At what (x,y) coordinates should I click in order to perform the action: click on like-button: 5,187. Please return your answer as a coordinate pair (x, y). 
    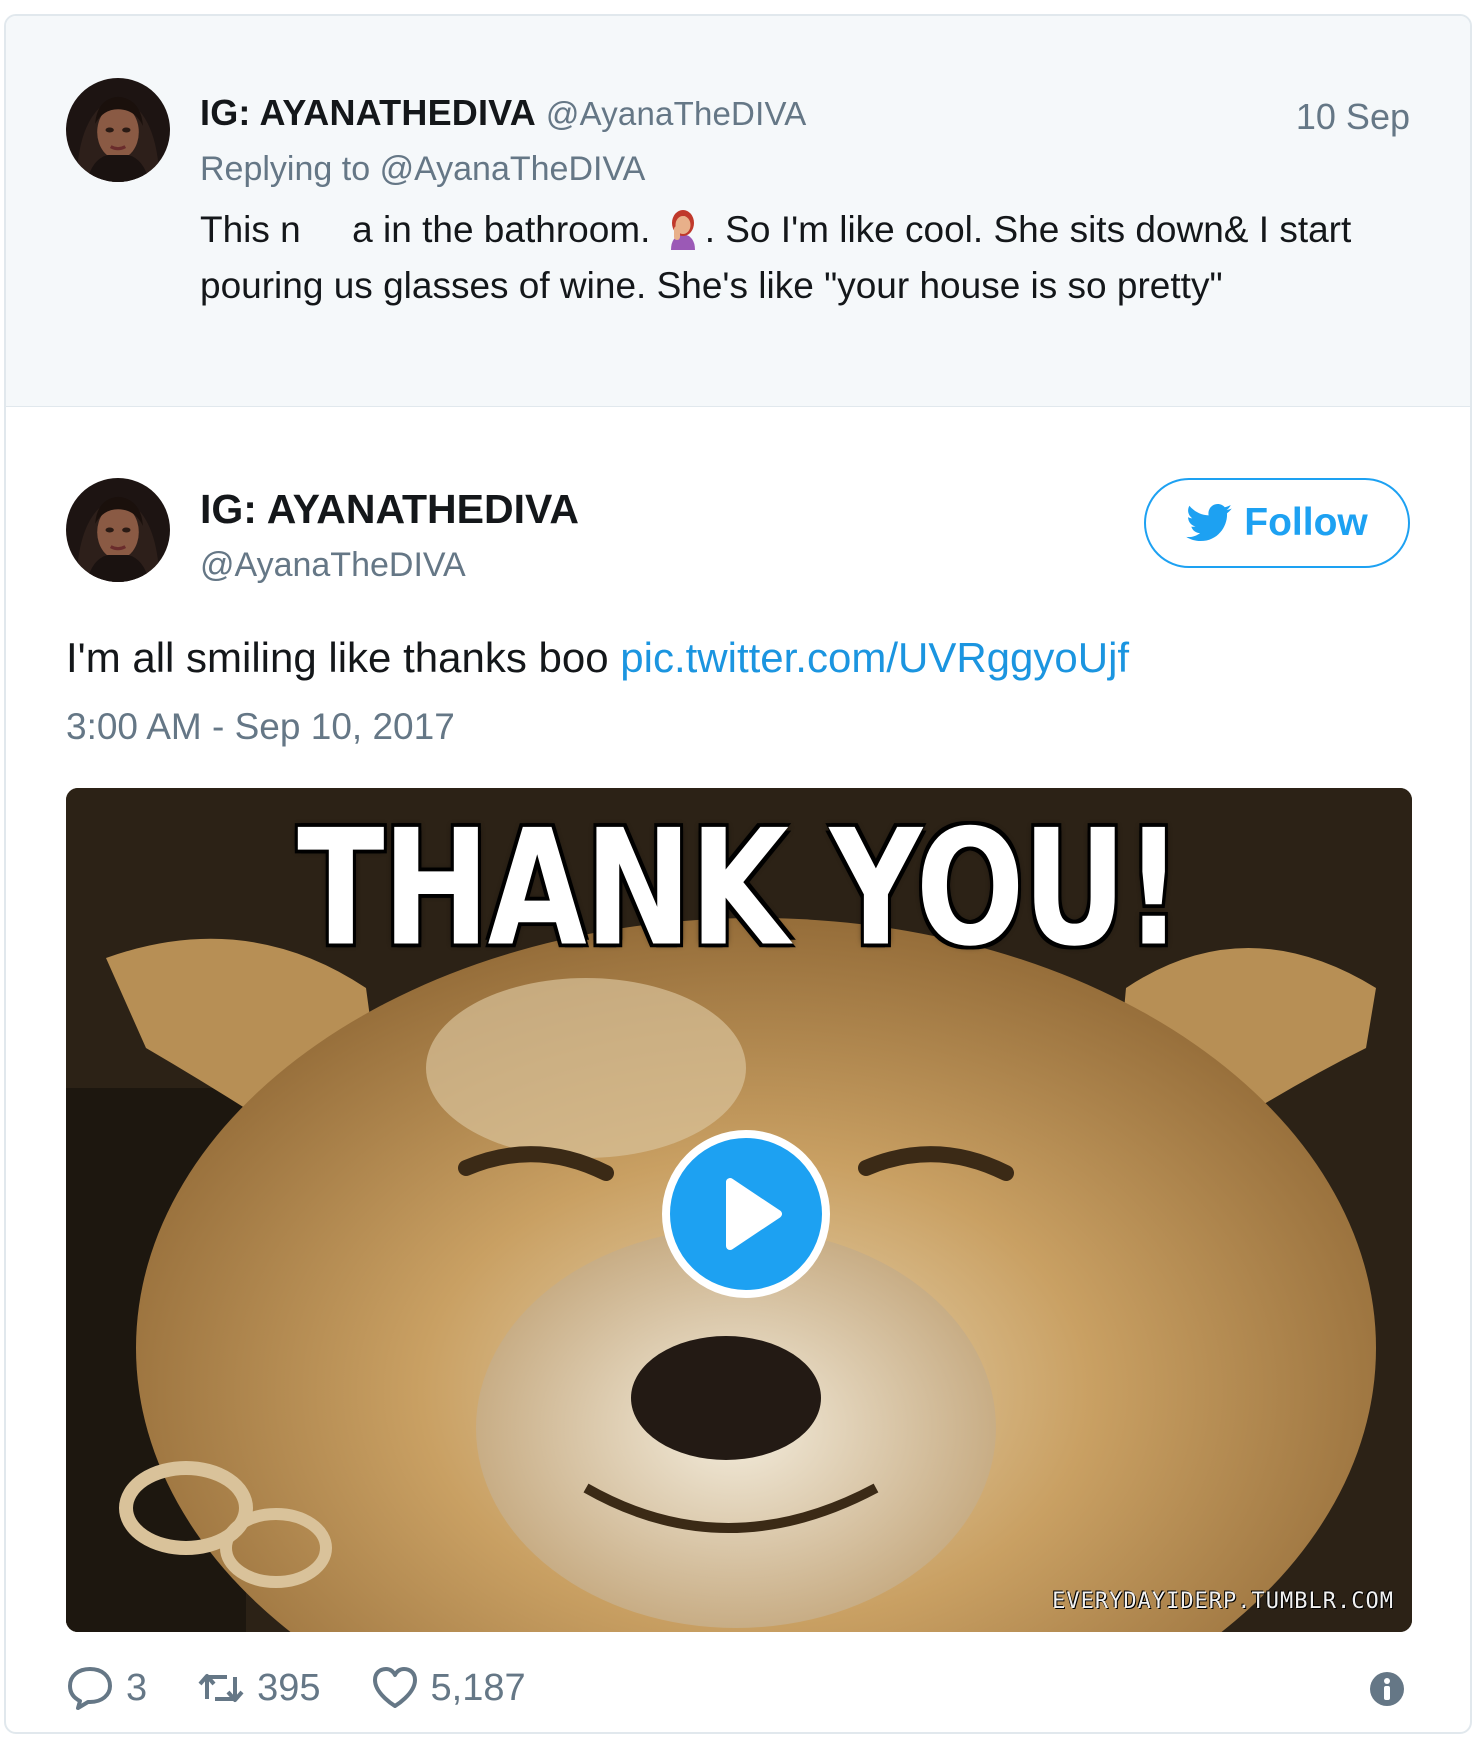
    Looking at the image, I should click on (448, 1688).